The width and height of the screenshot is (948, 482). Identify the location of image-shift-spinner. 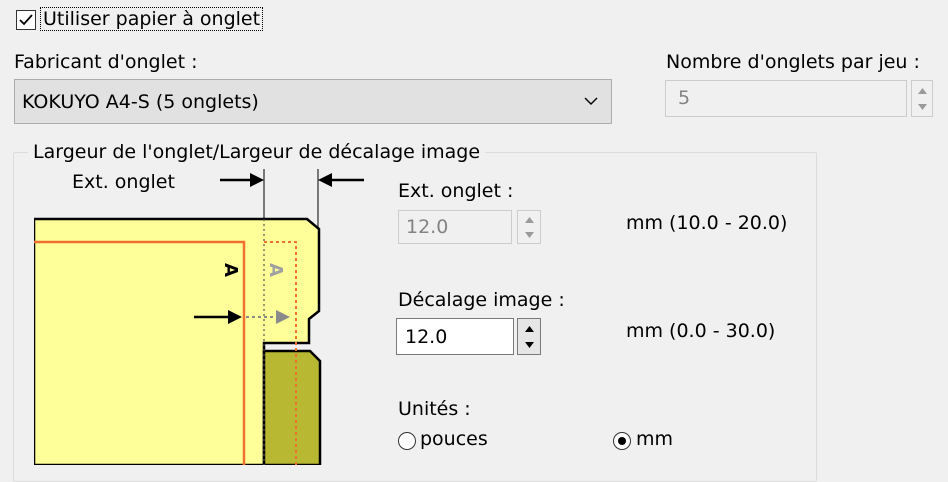
(529, 336).